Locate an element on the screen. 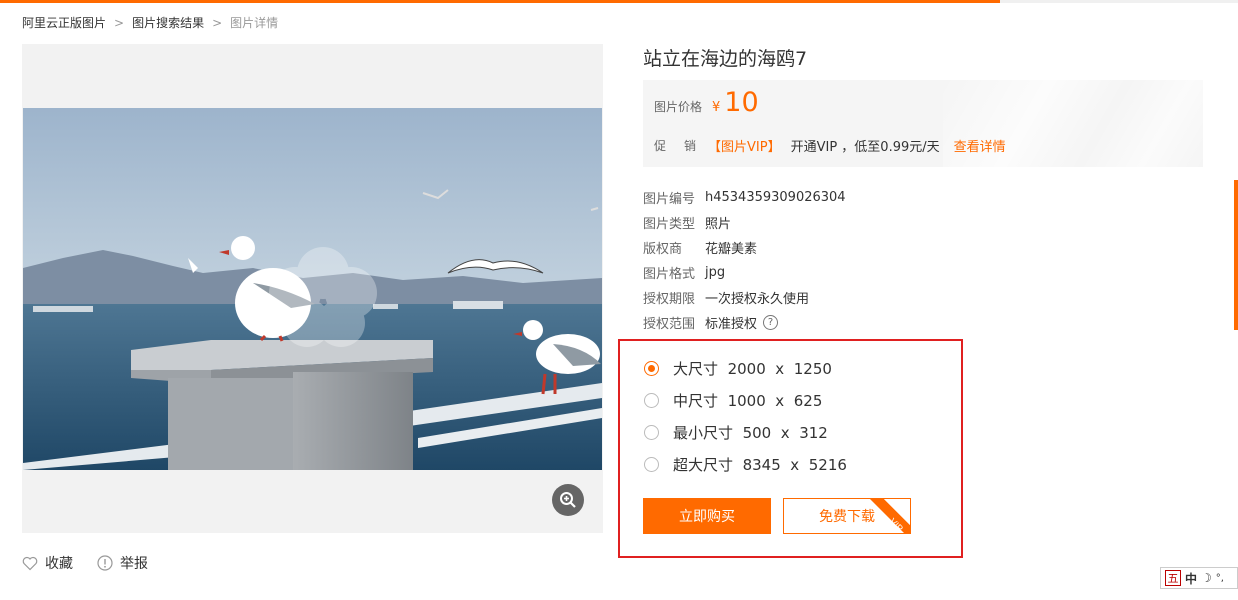 Image resolution: width=1238 pixels, height=600 pixels. free-download-label: 免费下载 is located at coordinates (847, 517).